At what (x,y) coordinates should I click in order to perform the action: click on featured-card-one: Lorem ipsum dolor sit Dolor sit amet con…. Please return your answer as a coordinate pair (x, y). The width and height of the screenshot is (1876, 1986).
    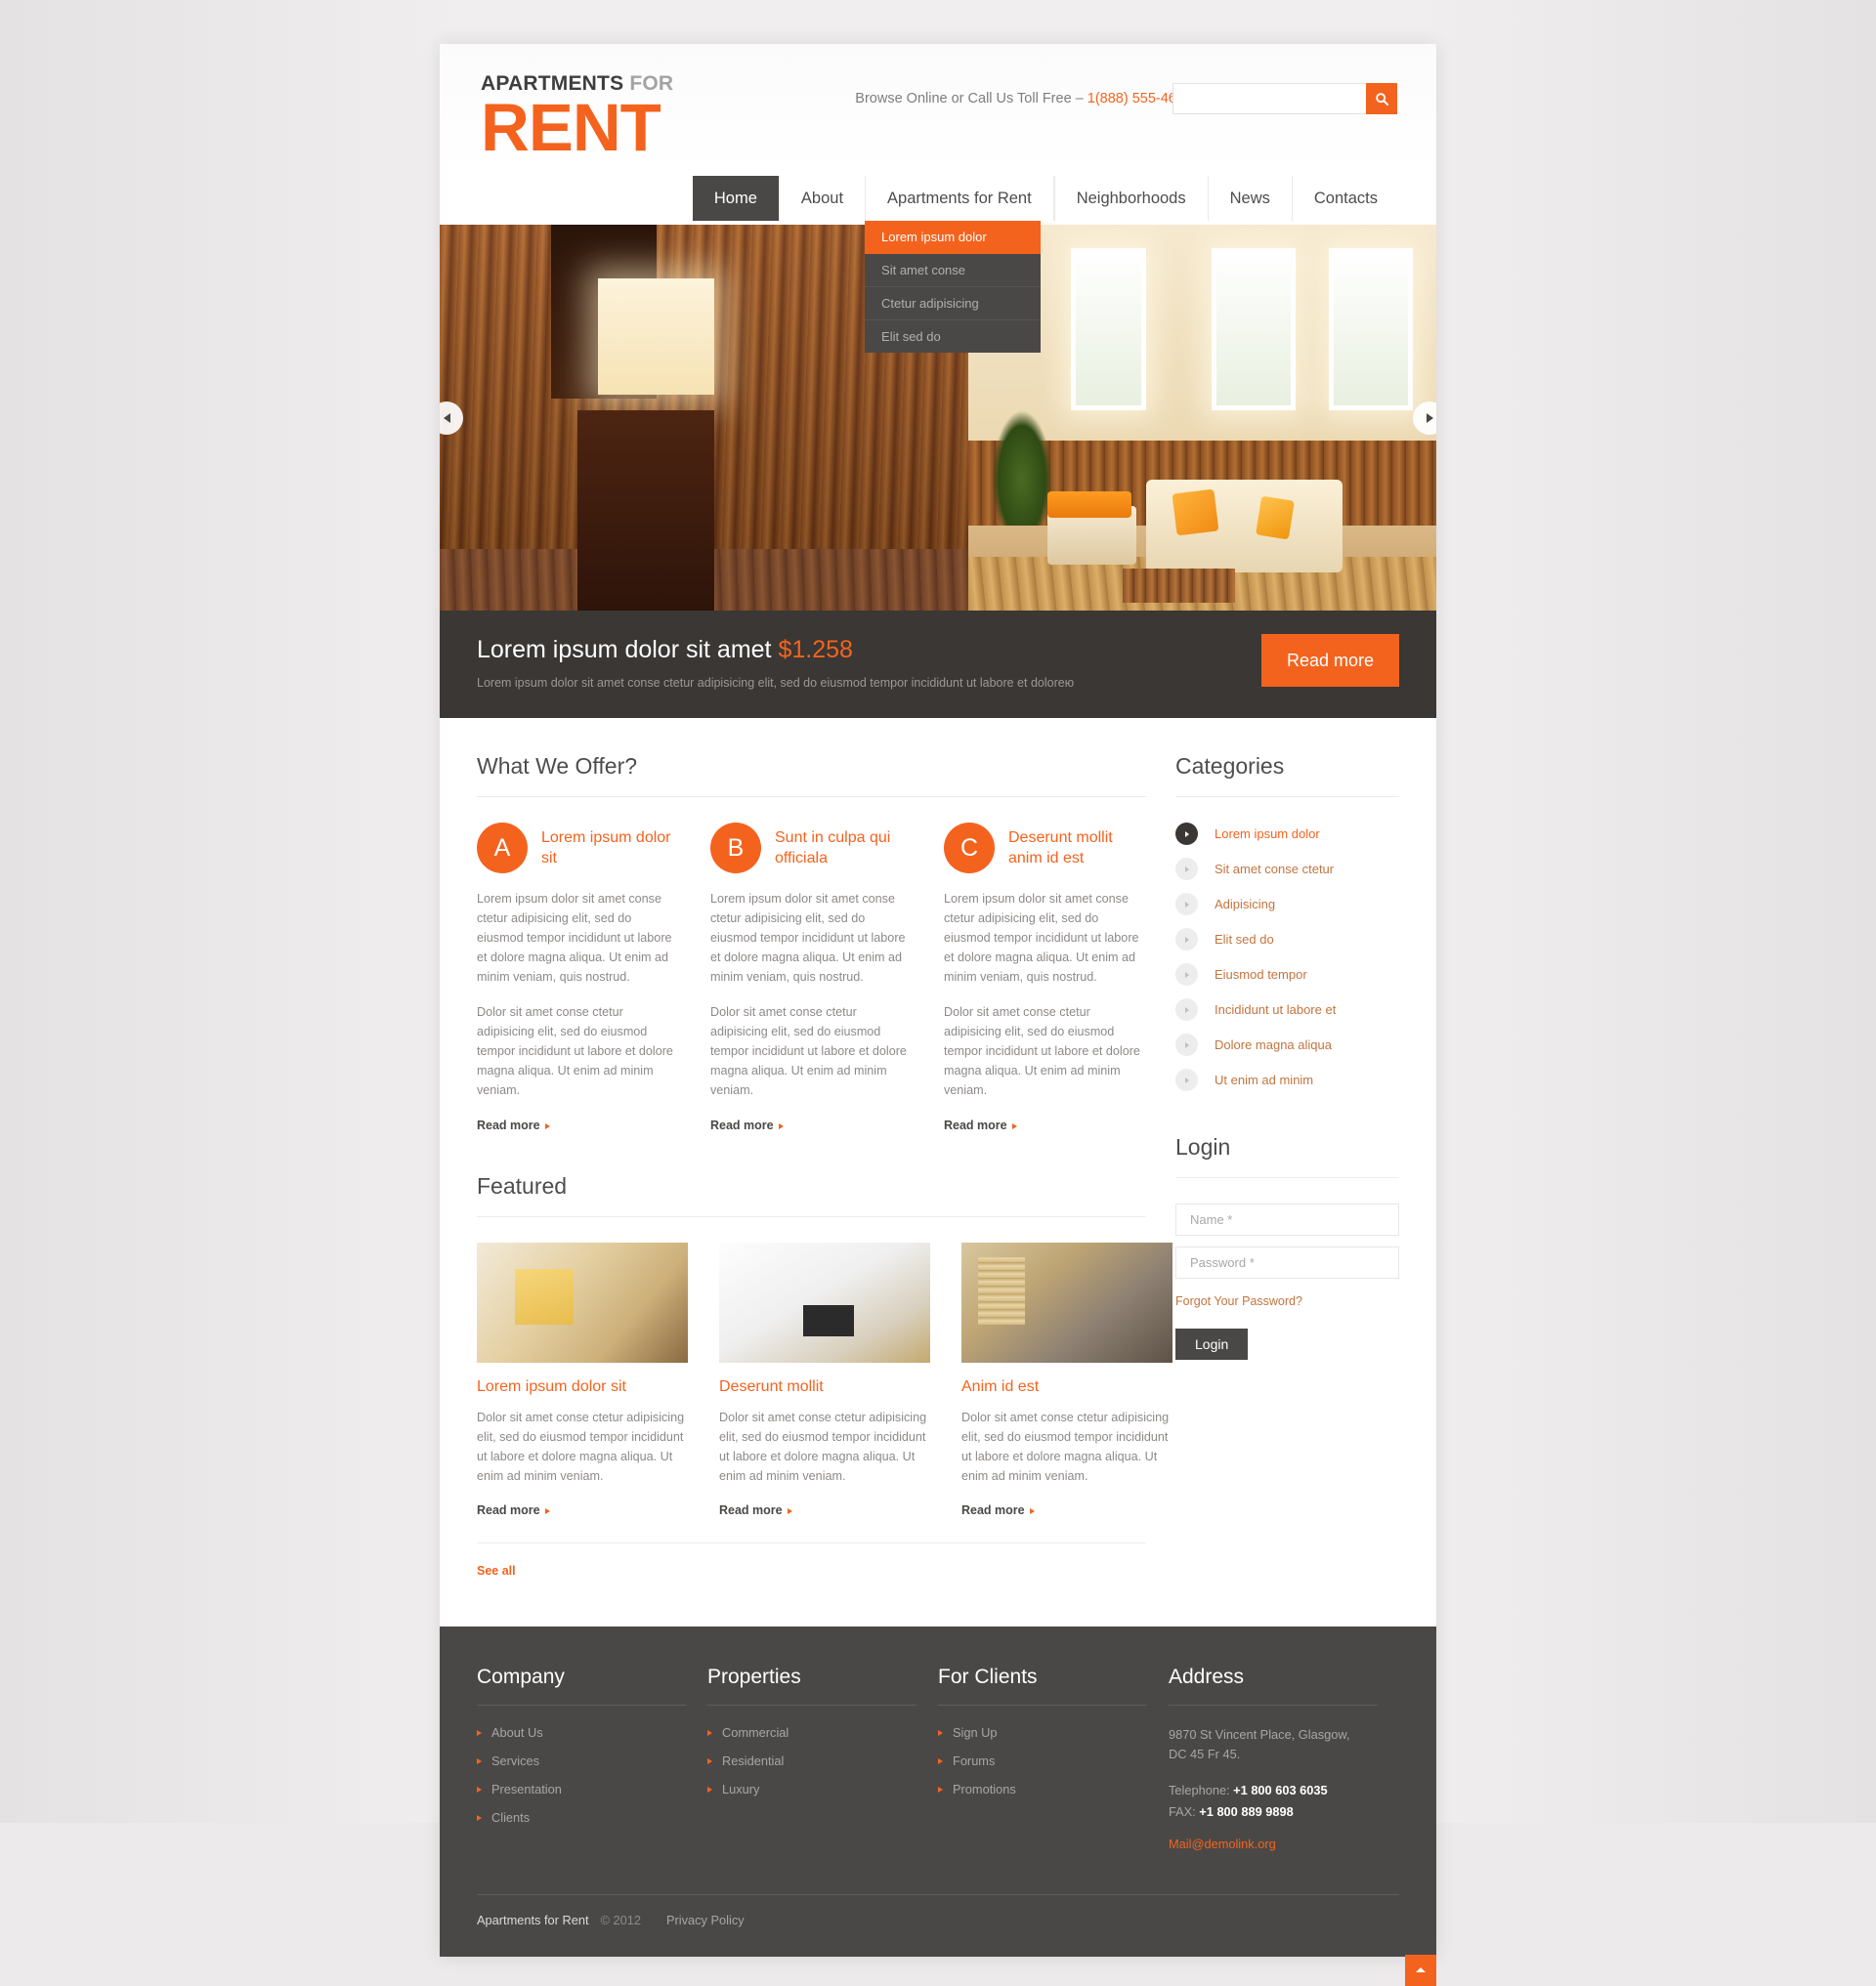
    Looking at the image, I should click on (582, 1381).